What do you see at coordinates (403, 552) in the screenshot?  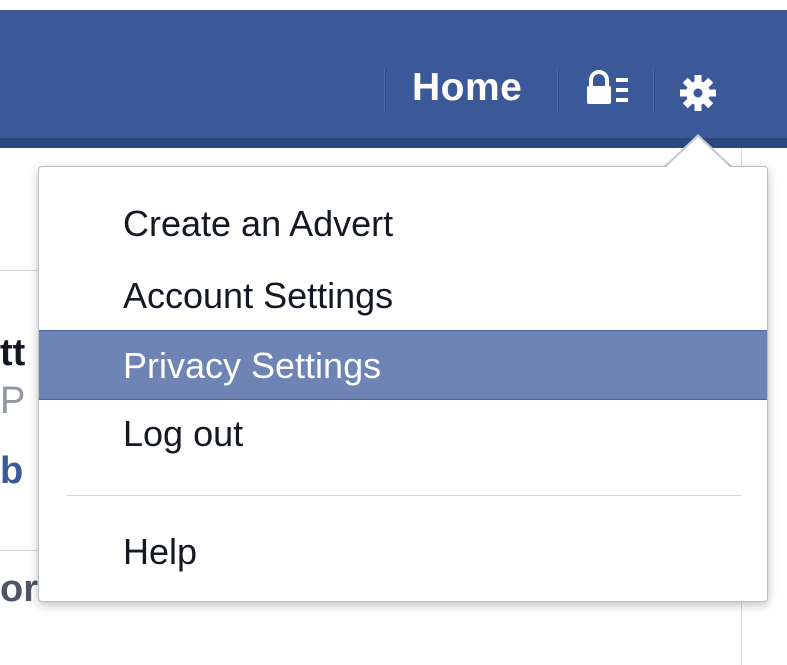 I see `menu-item-help: Help` at bounding box center [403, 552].